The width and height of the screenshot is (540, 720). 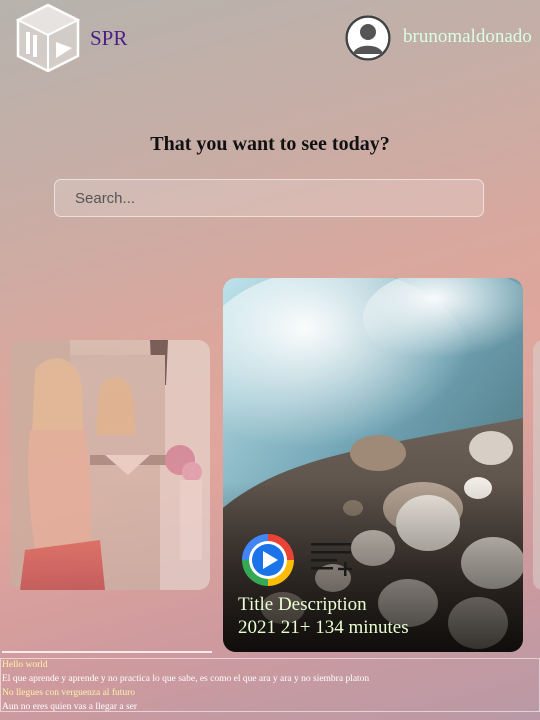 What do you see at coordinates (323, 627) in the screenshot?
I see `card-meta: 2021 21+ 134 minutes` at bounding box center [323, 627].